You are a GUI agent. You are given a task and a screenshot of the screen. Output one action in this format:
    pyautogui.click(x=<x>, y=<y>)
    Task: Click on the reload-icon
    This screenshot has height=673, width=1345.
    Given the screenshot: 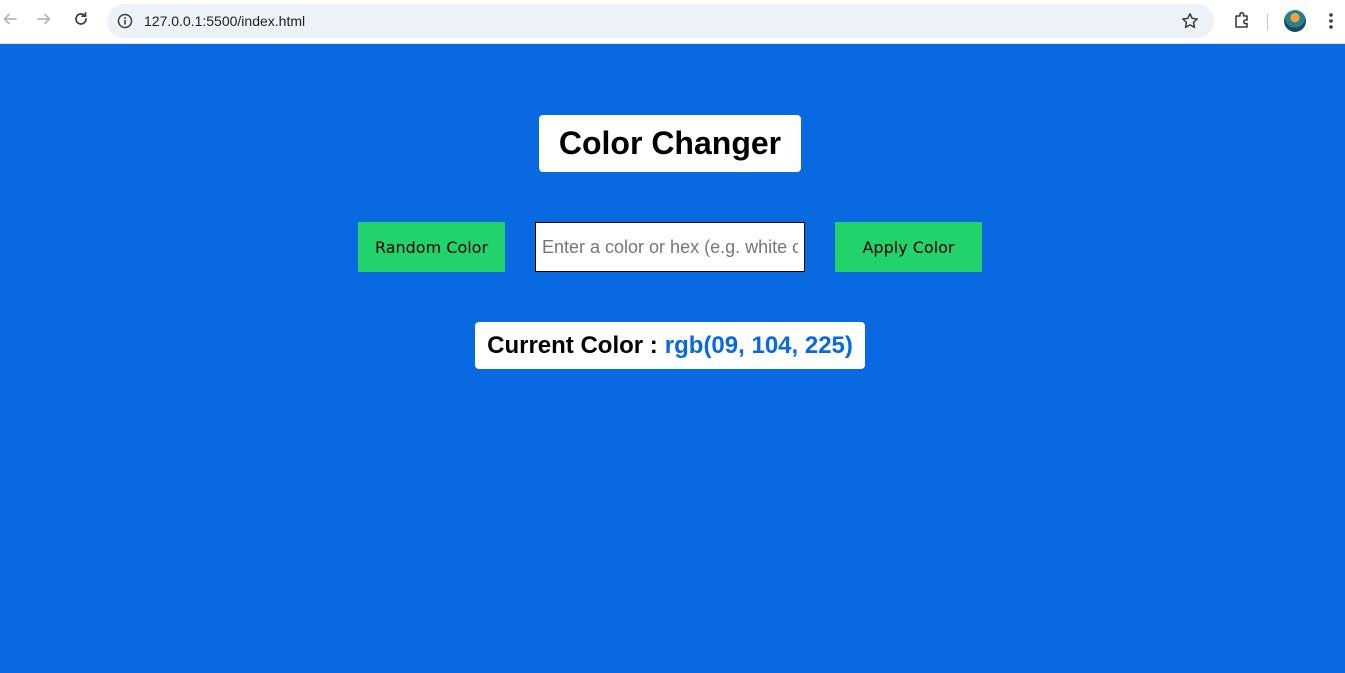 What is the action you would take?
    pyautogui.click(x=81, y=21)
    